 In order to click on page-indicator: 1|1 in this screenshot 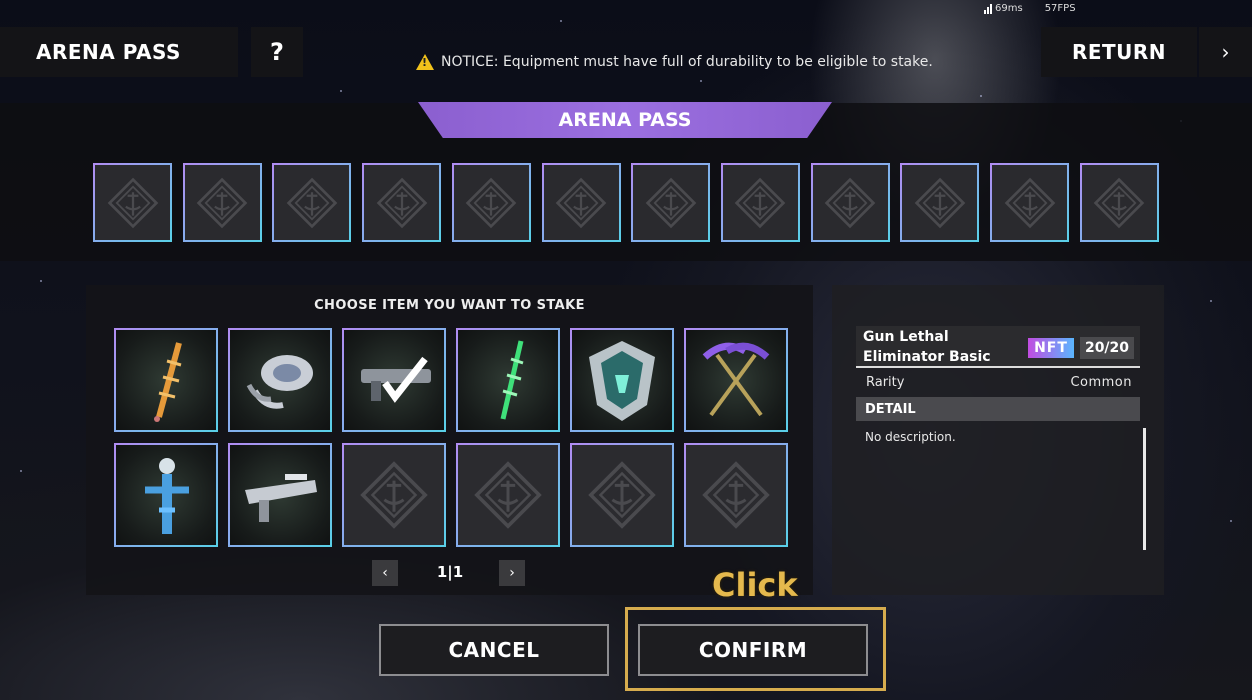, I will do `click(450, 572)`.